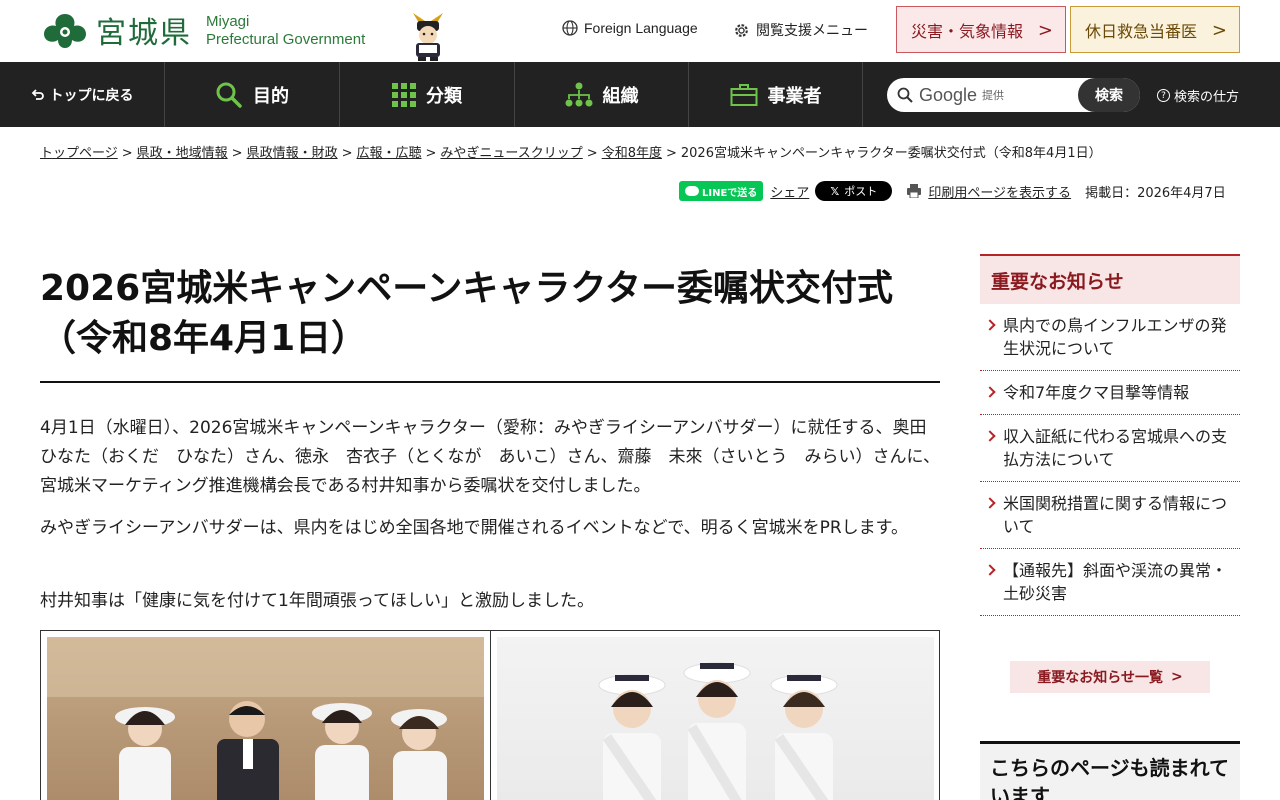  I want to click on org-chart-icon, so click(578, 94).